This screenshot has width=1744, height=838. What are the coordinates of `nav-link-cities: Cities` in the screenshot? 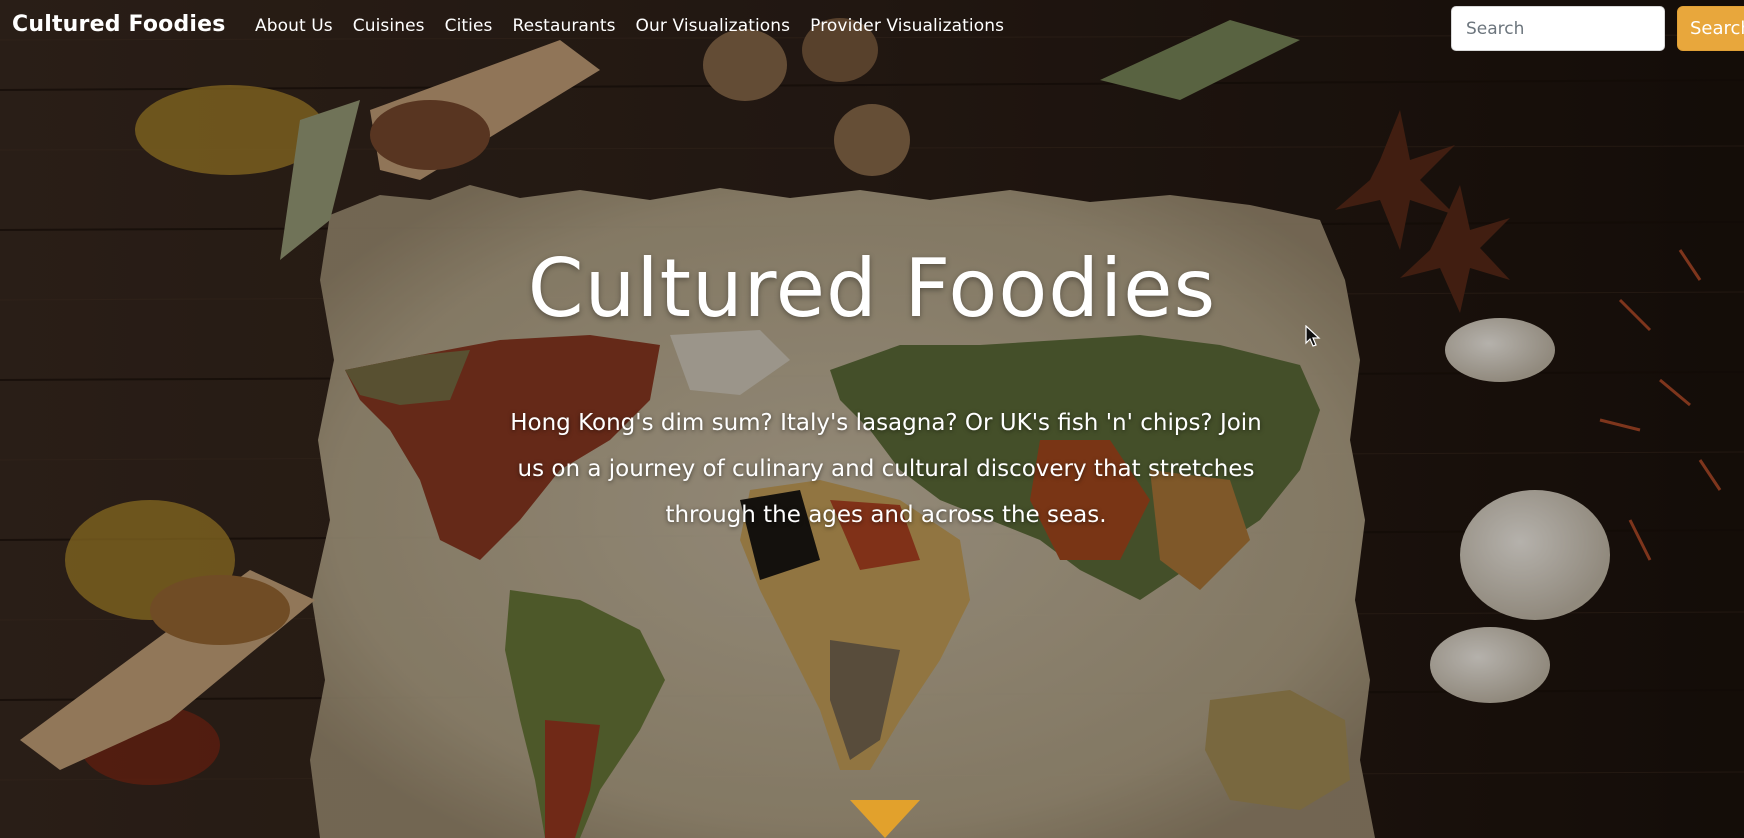 It's located at (469, 26).